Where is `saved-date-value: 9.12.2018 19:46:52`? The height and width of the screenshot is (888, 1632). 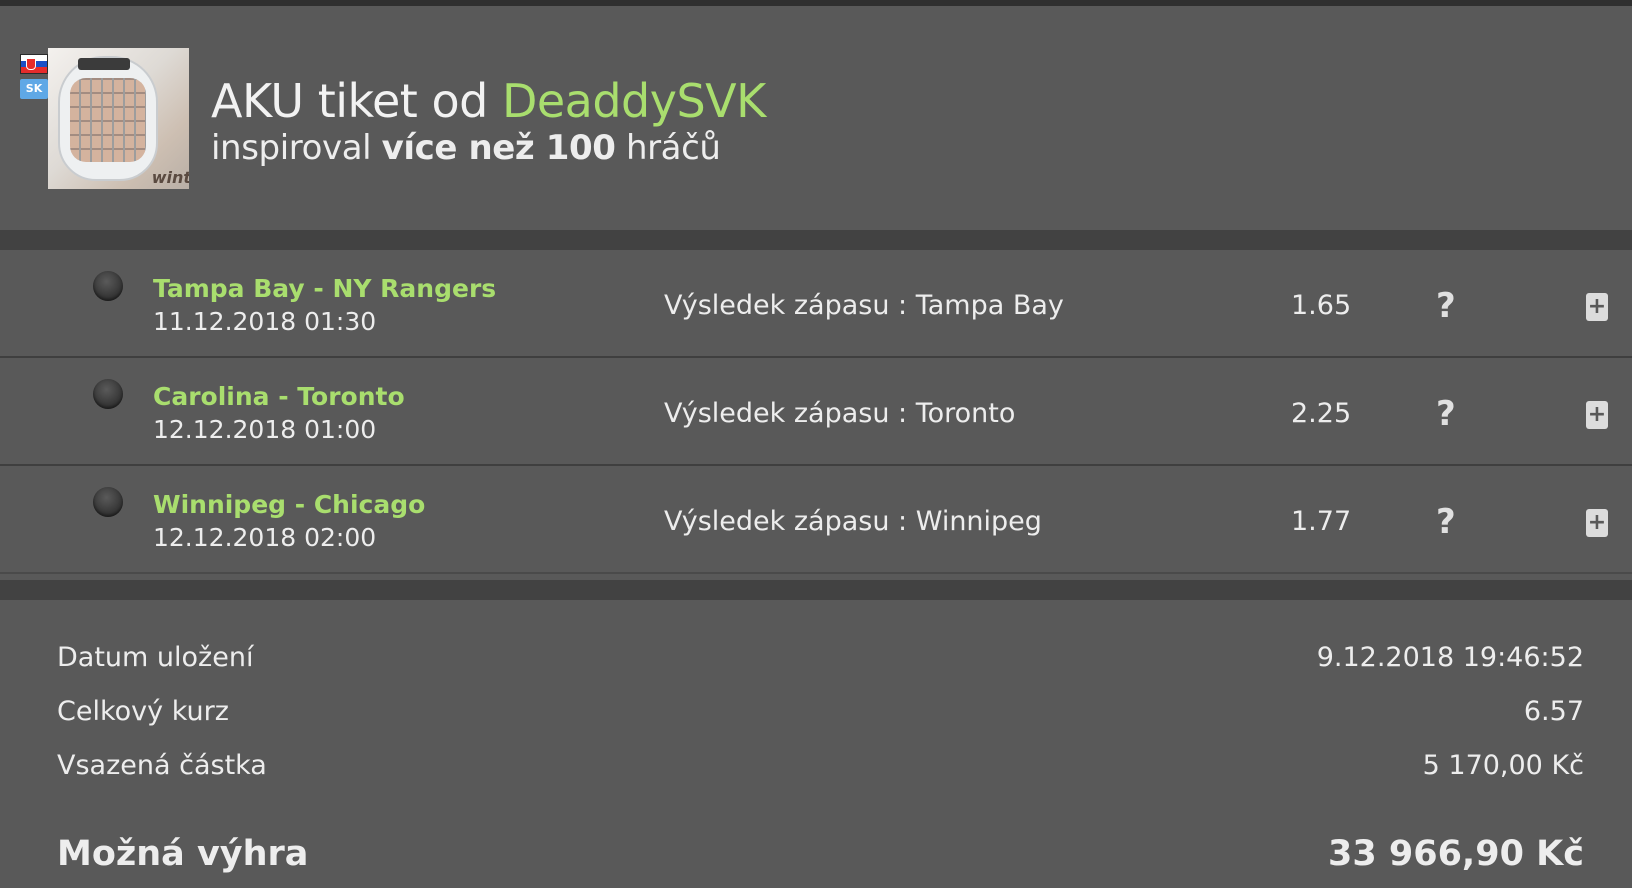 saved-date-value: 9.12.2018 19:46:52 is located at coordinates (1450, 657).